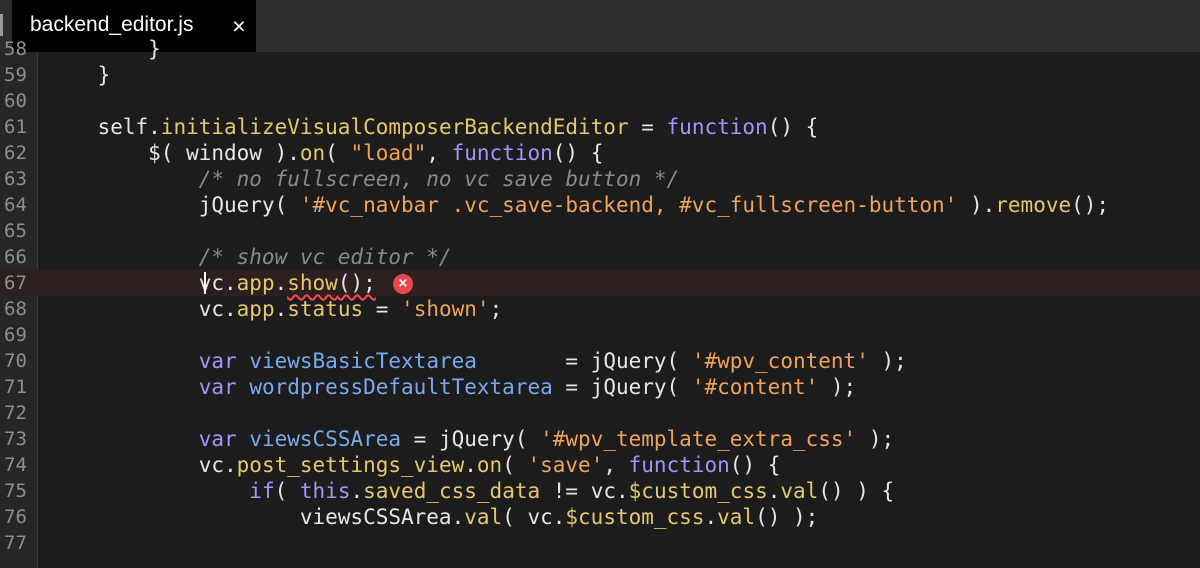  What do you see at coordinates (15, 257) in the screenshot?
I see `line-number: 66` at bounding box center [15, 257].